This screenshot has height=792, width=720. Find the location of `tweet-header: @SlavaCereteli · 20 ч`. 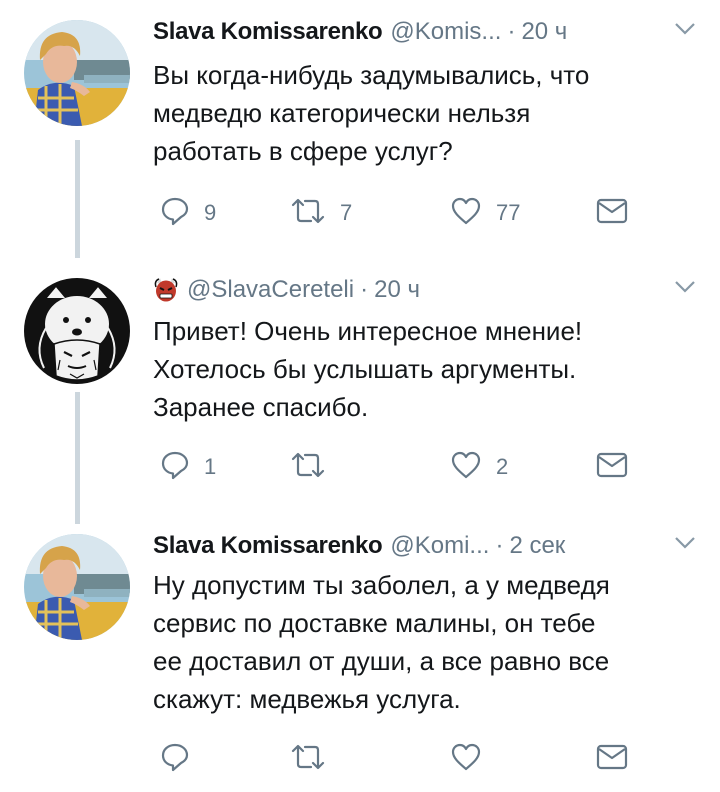

tweet-header: @SlavaCereteli · 20 ч is located at coordinates (286, 290).